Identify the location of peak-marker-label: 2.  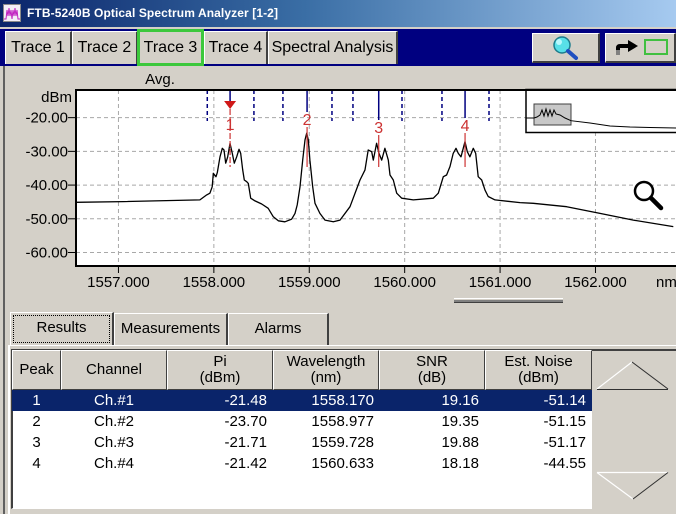
(307, 120).